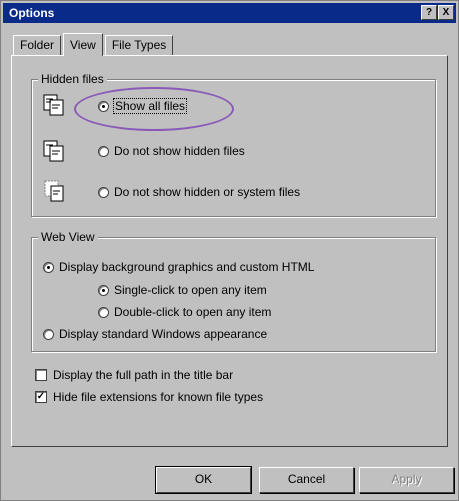 The height and width of the screenshot is (501, 459). What do you see at coordinates (143, 375) in the screenshot?
I see `full-path-label: Display the full path in the title bar` at bounding box center [143, 375].